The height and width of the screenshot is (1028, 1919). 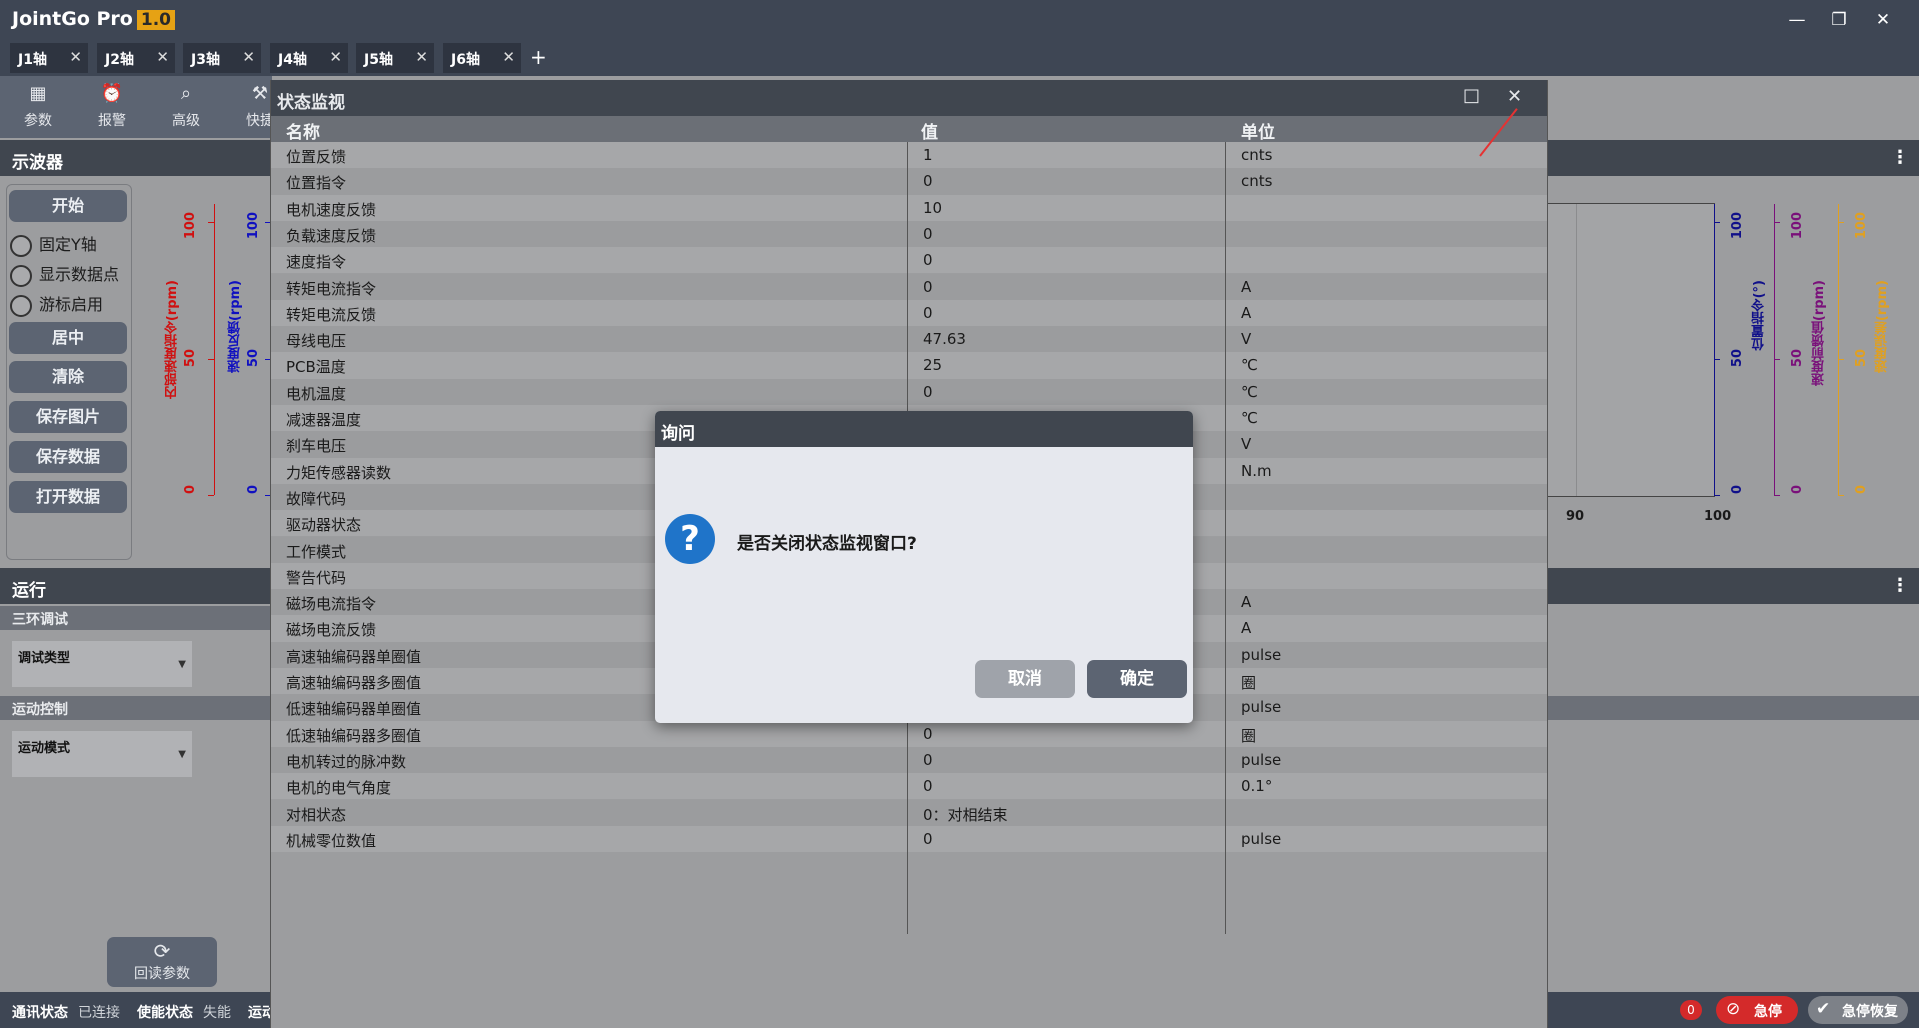 What do you see at coordinates (1471, 95) in the screenshot?
I see `maximize-icon: □` at bounding box center [1471, 95].